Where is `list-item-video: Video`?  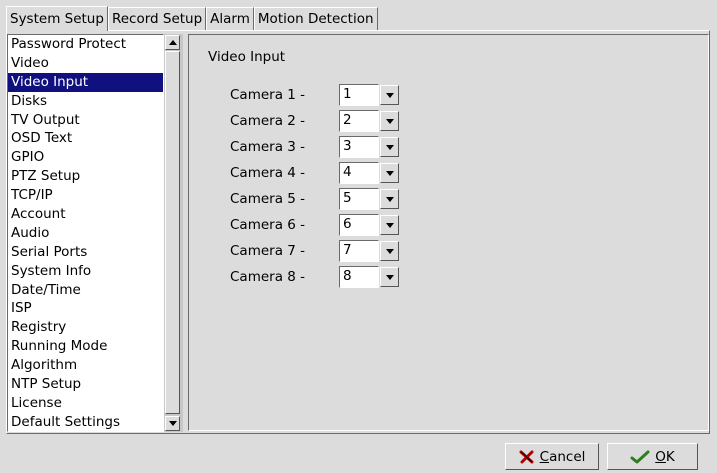
list-item-video: Video is located at coordinates (85, 63).